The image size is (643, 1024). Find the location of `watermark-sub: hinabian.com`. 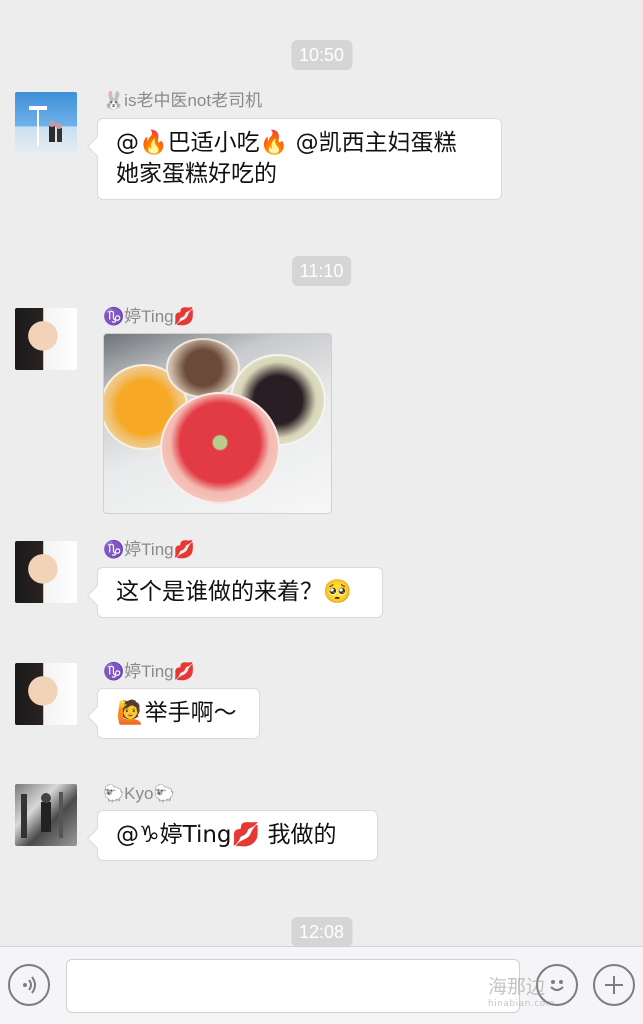

watermark-sub: hinabian.com is located at coordinates (521, 1004).